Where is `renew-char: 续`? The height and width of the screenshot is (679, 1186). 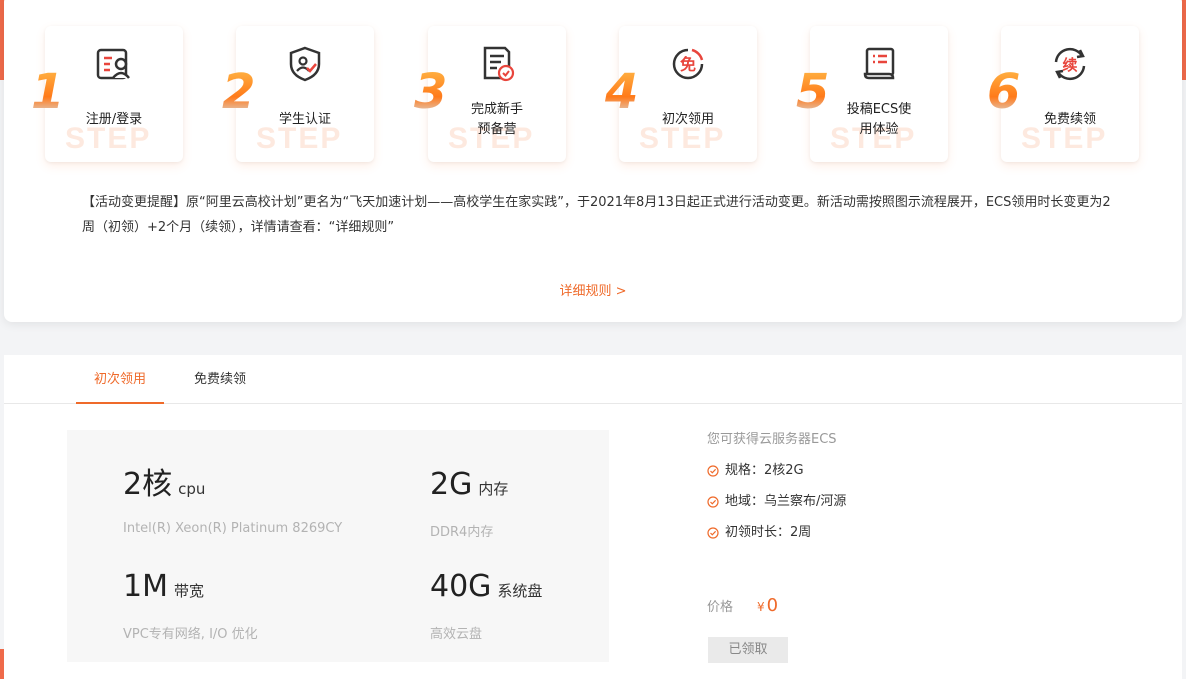
renew-char: 续 is located at coordinates (1069, 65).